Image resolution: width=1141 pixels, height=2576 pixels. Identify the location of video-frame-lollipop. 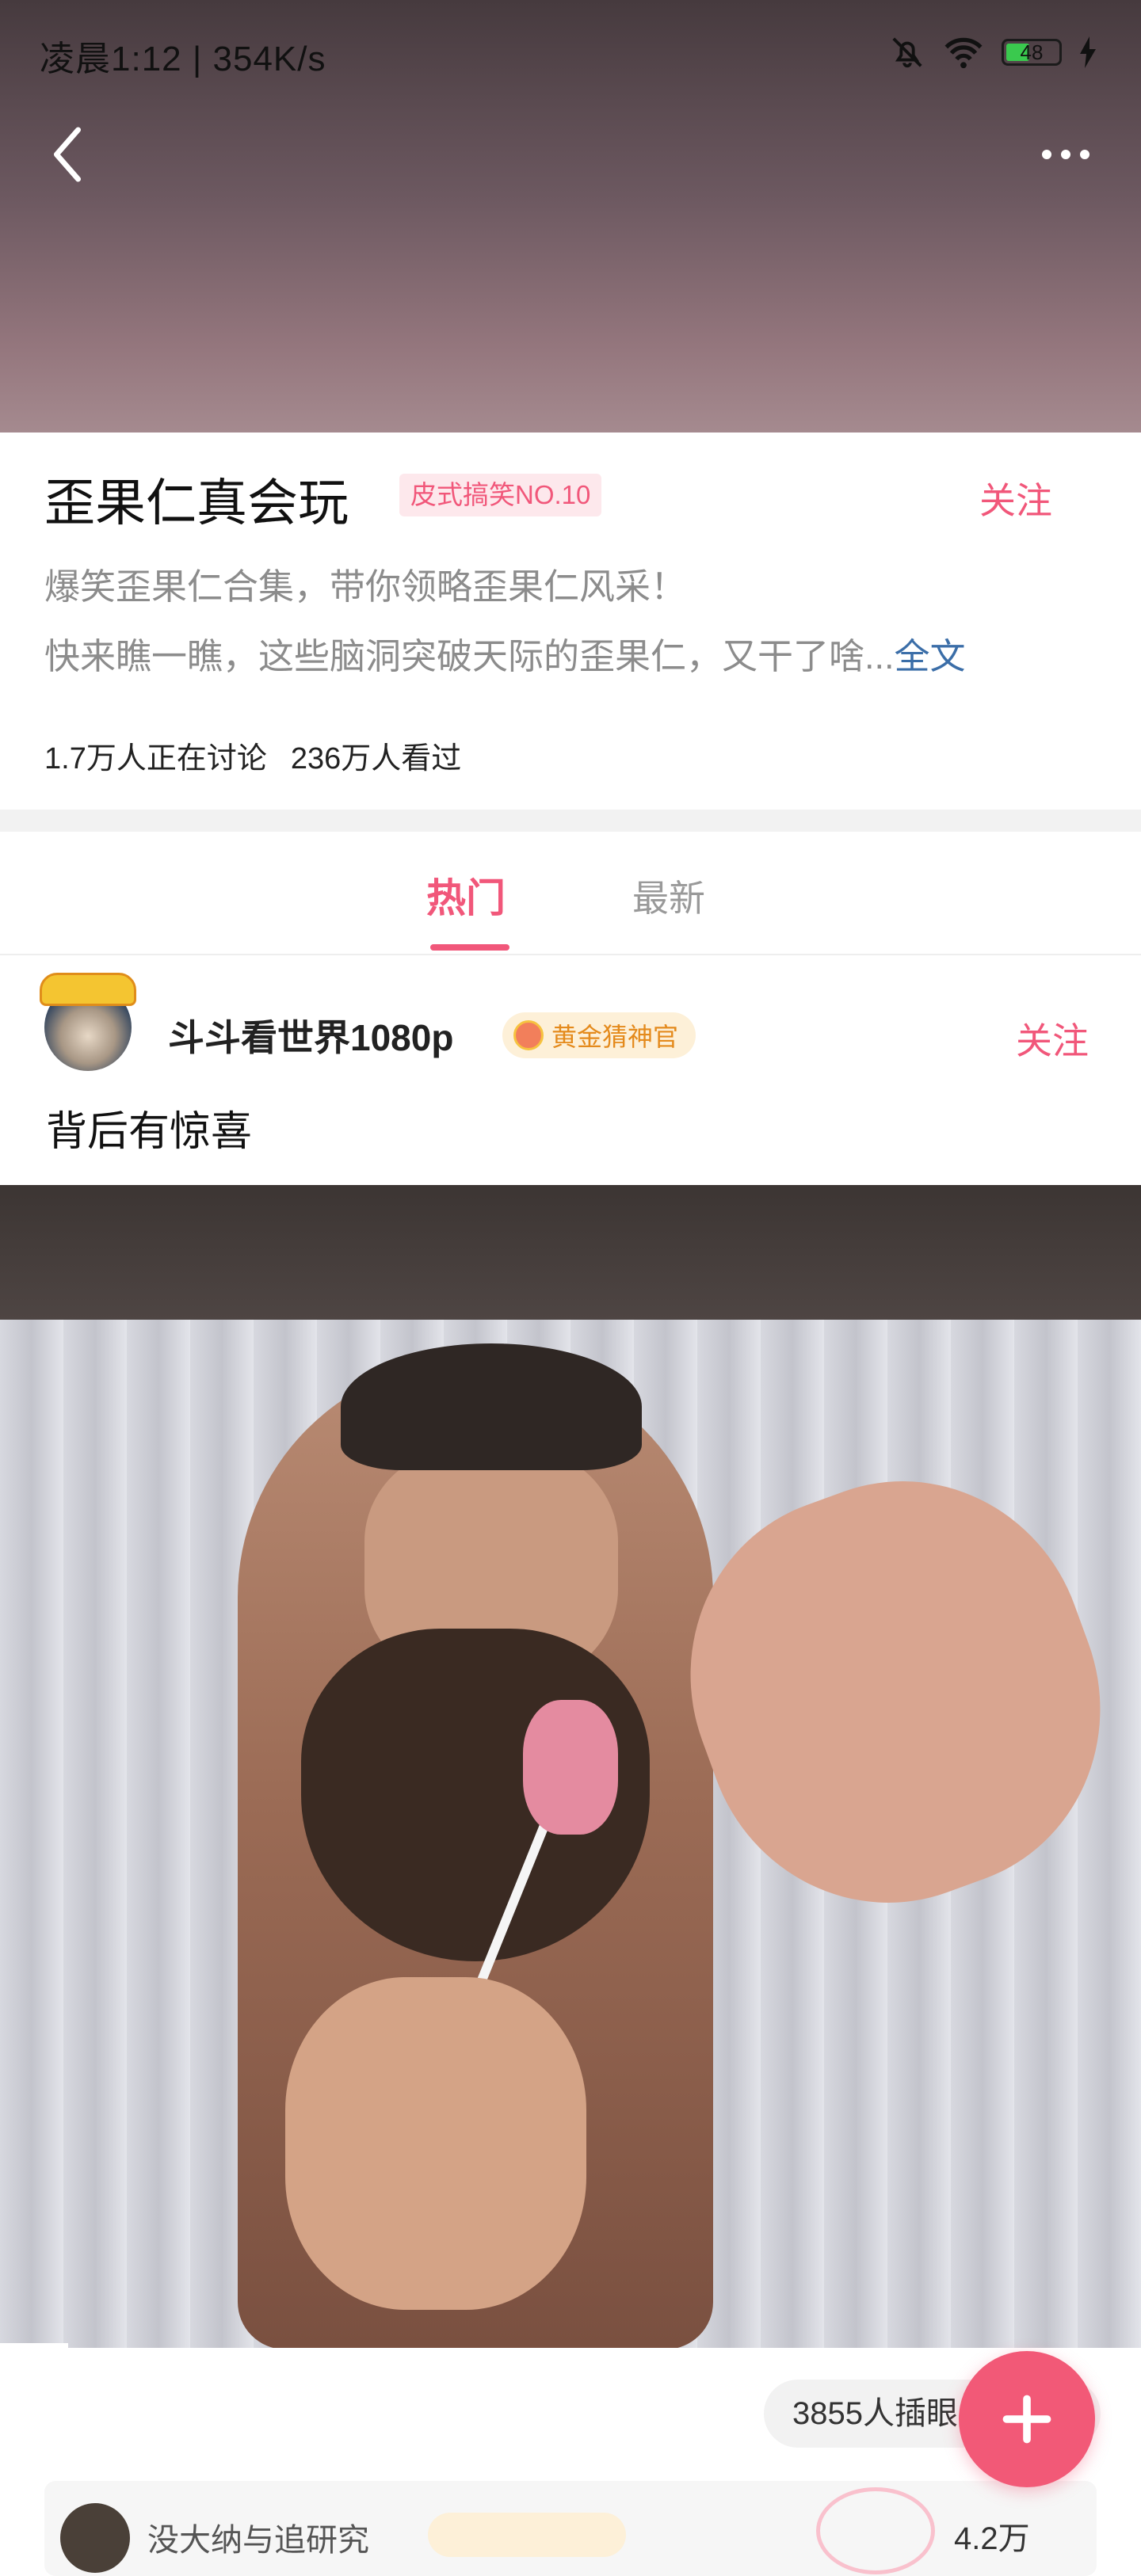
(570, 1768).